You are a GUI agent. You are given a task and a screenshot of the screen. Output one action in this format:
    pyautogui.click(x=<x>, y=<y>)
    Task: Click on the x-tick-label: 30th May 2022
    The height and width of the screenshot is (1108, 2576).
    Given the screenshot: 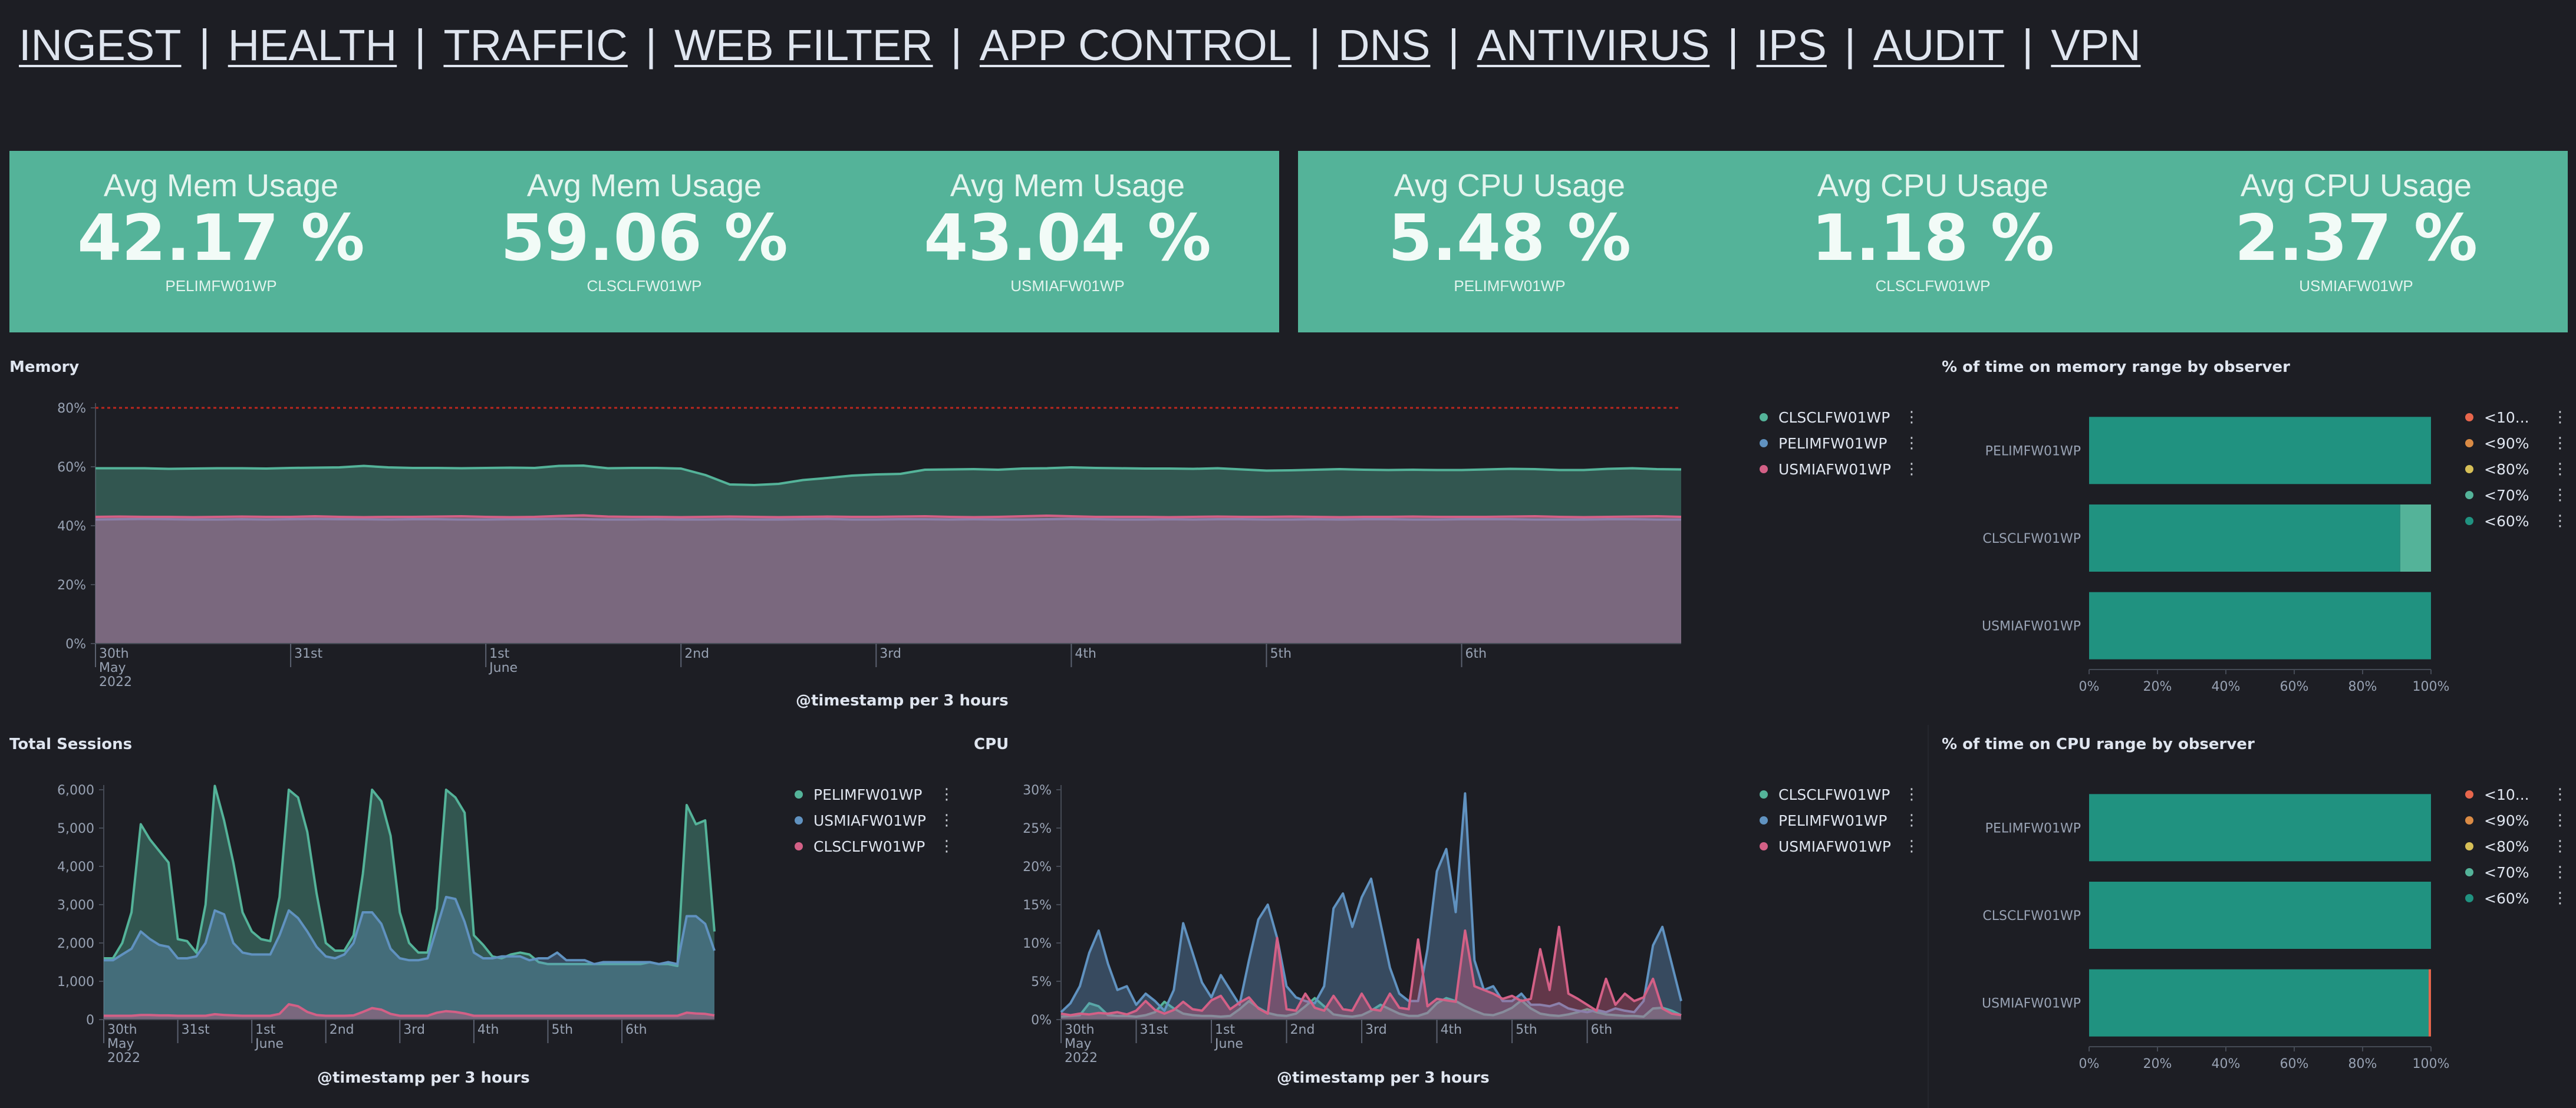 What is the action you would take?
    pyautogui.click(x=115, y=668)
    